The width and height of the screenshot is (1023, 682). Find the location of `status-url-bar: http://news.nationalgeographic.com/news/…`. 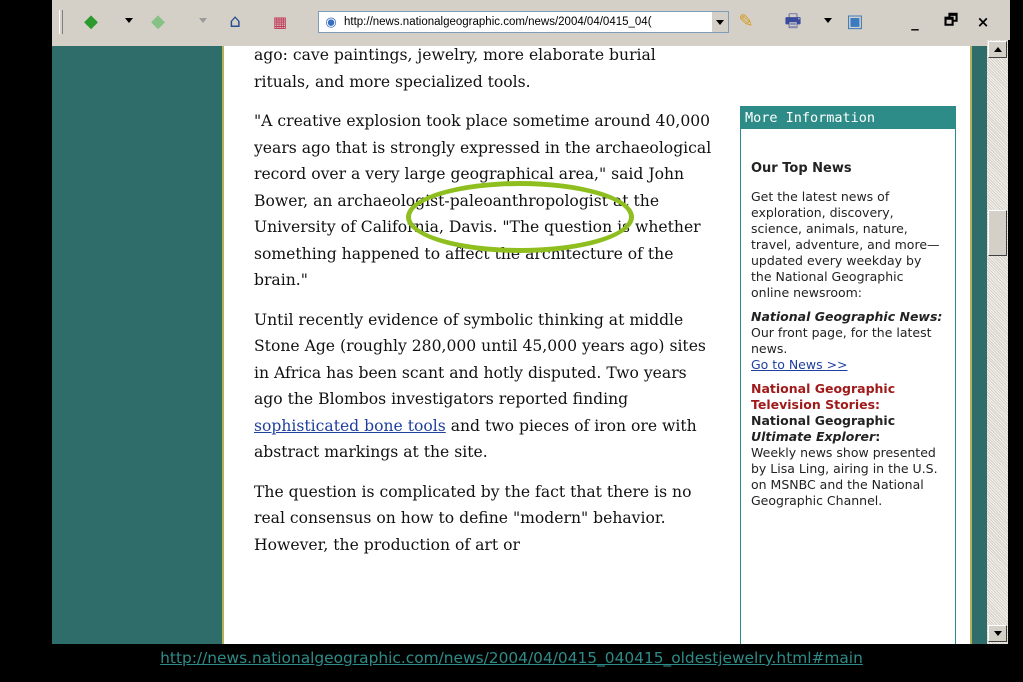

status-url-bar: http://news.nationalgeographic.com/news/… is located at coordinates (511, 665).